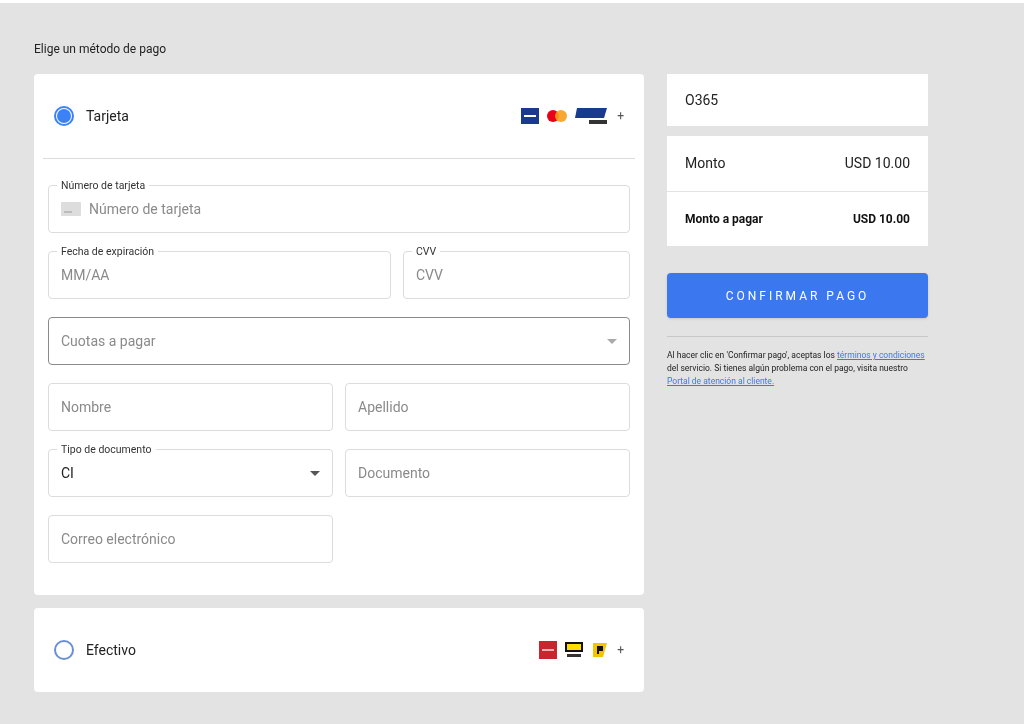 The width and height of the screenshot is (1024, 724). What do you see at coordinates (101, 49) in the screenshot?
I see `page-heading: Elige un método de pago` at bounding box center [101, 49].